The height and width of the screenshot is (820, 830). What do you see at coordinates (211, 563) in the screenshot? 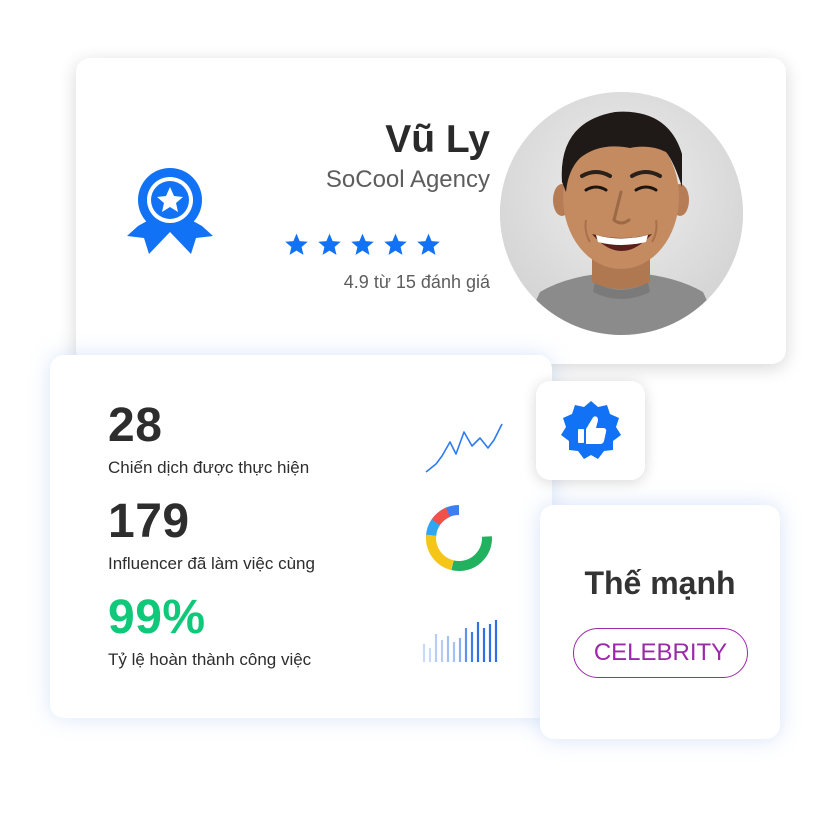
I see `stat-influencers-label: Influencer đã làm việc cùng` at bounding box center [211, 563].